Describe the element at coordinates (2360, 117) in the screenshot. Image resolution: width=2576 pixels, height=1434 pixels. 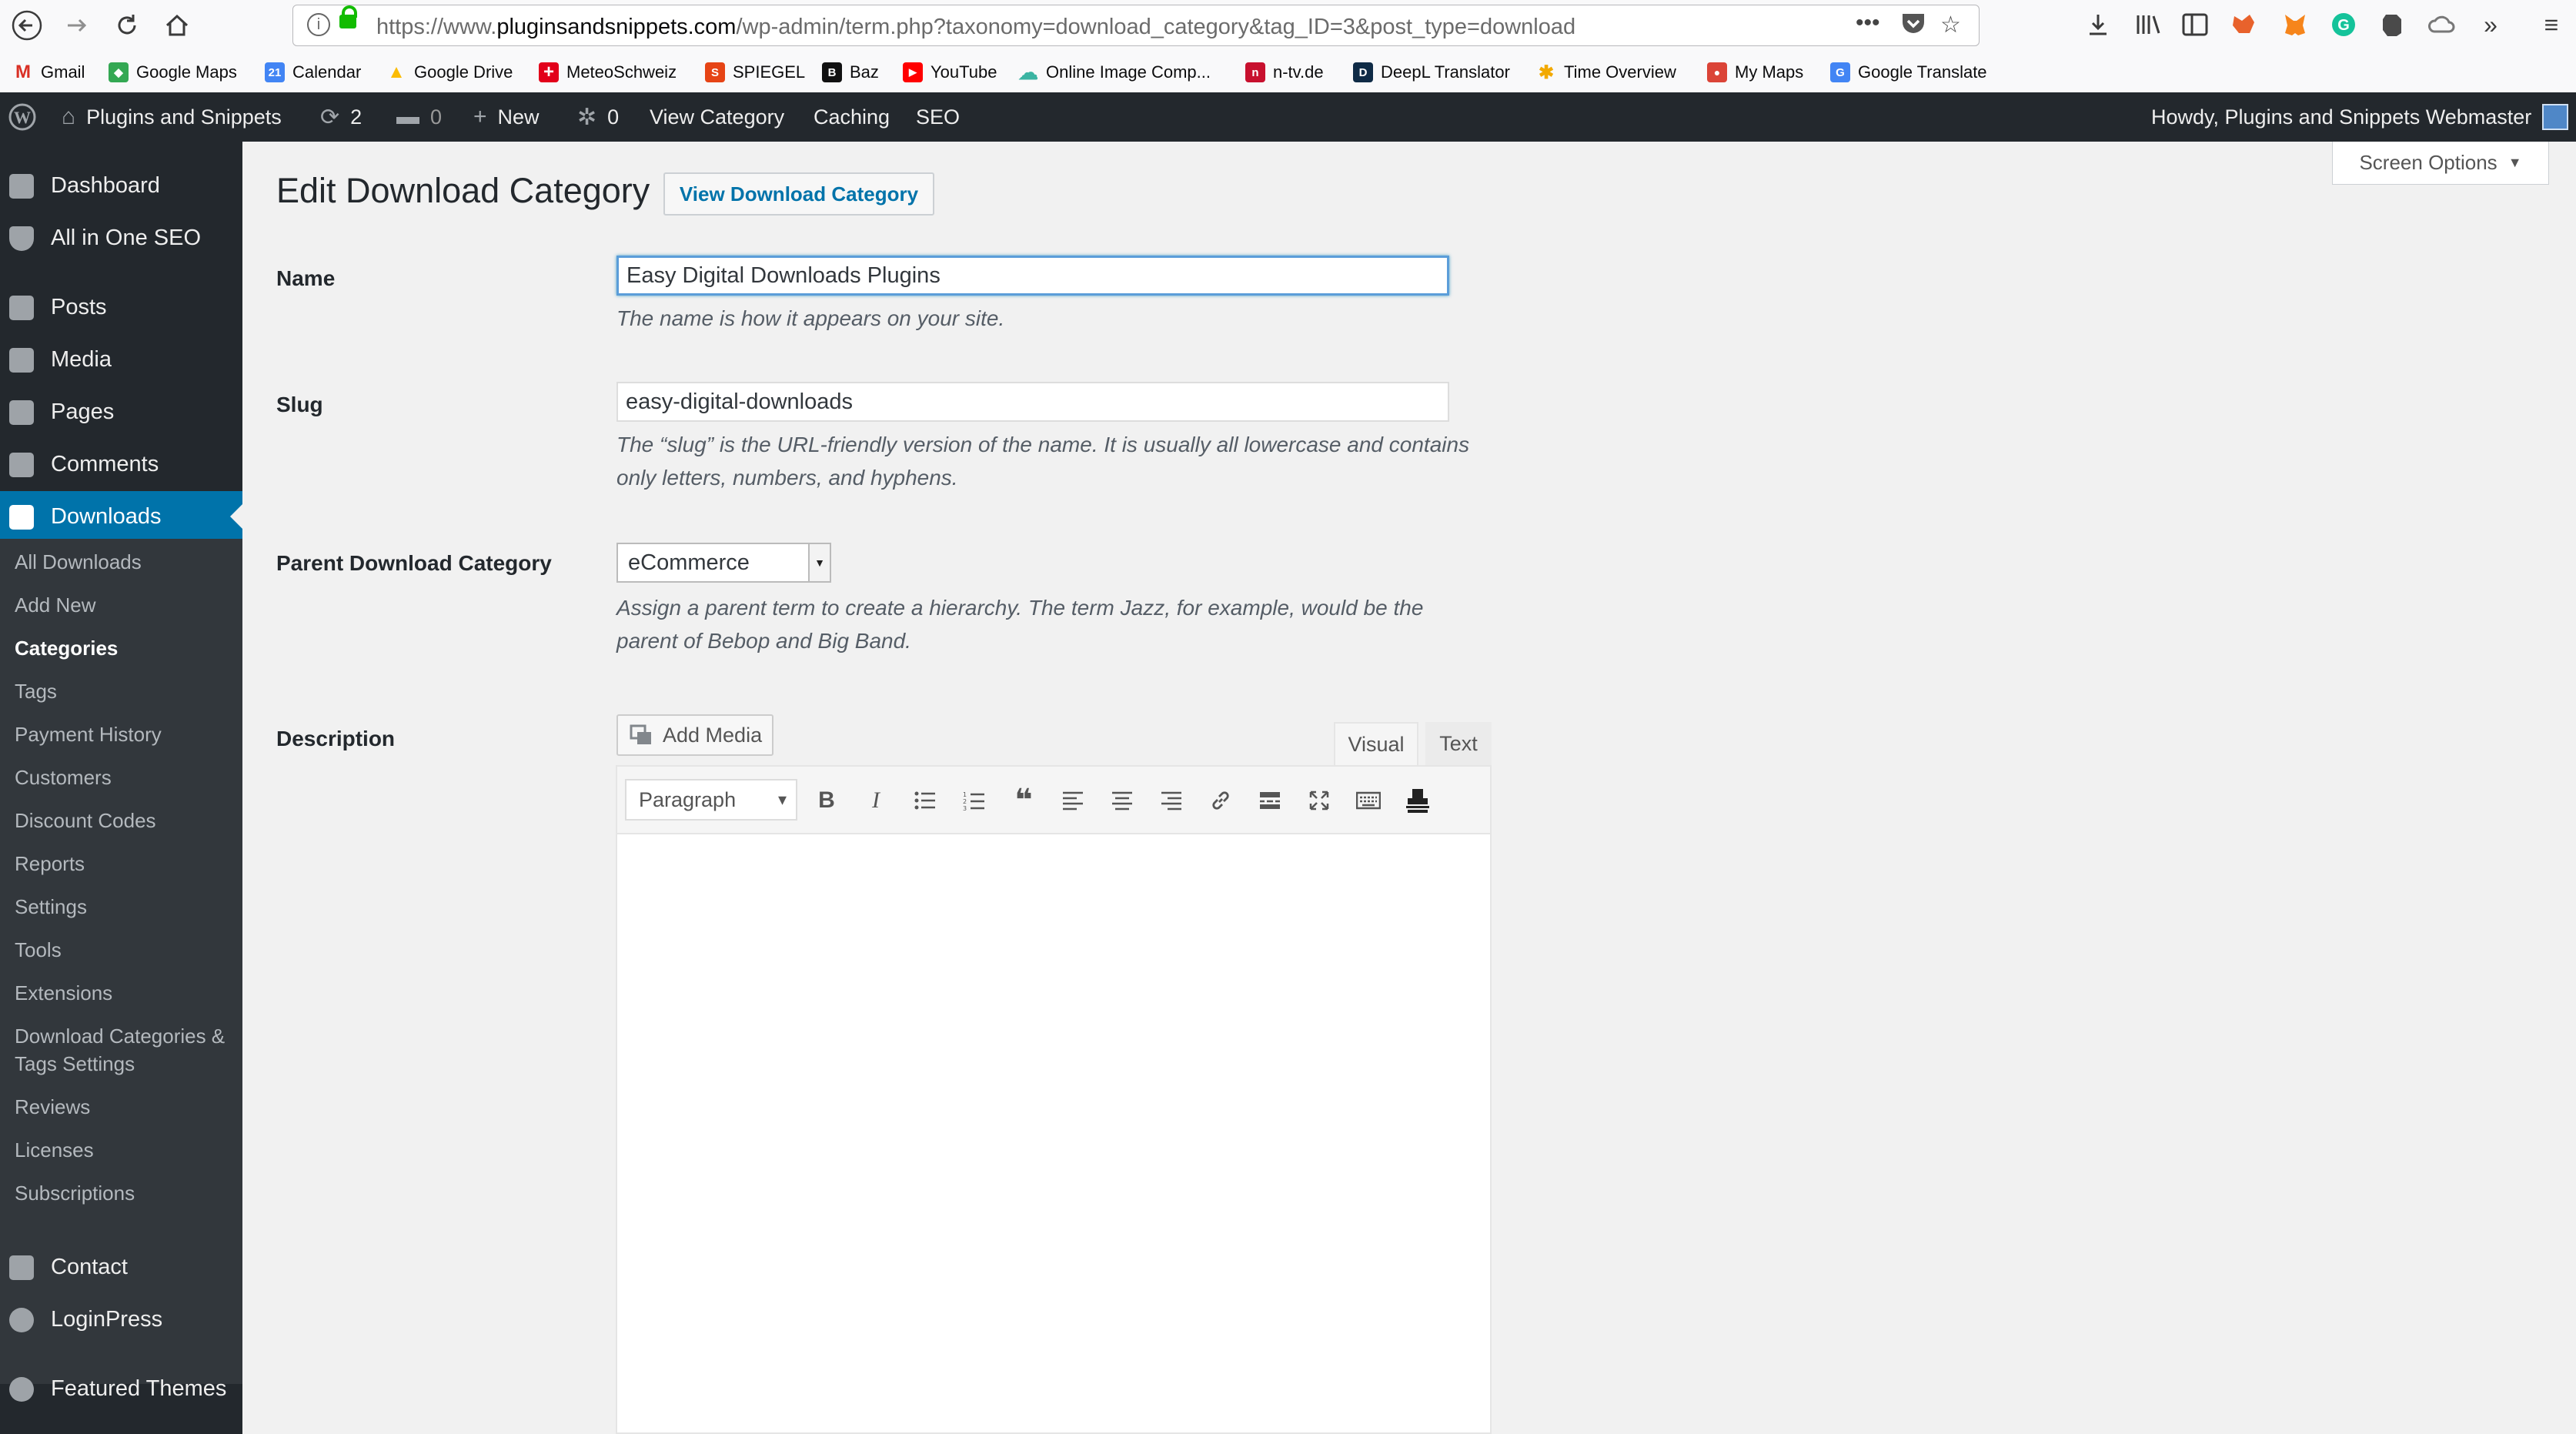
I see `admin-bar-my-account: Howdy, Plugins and Snippets Webmaster` at that location.